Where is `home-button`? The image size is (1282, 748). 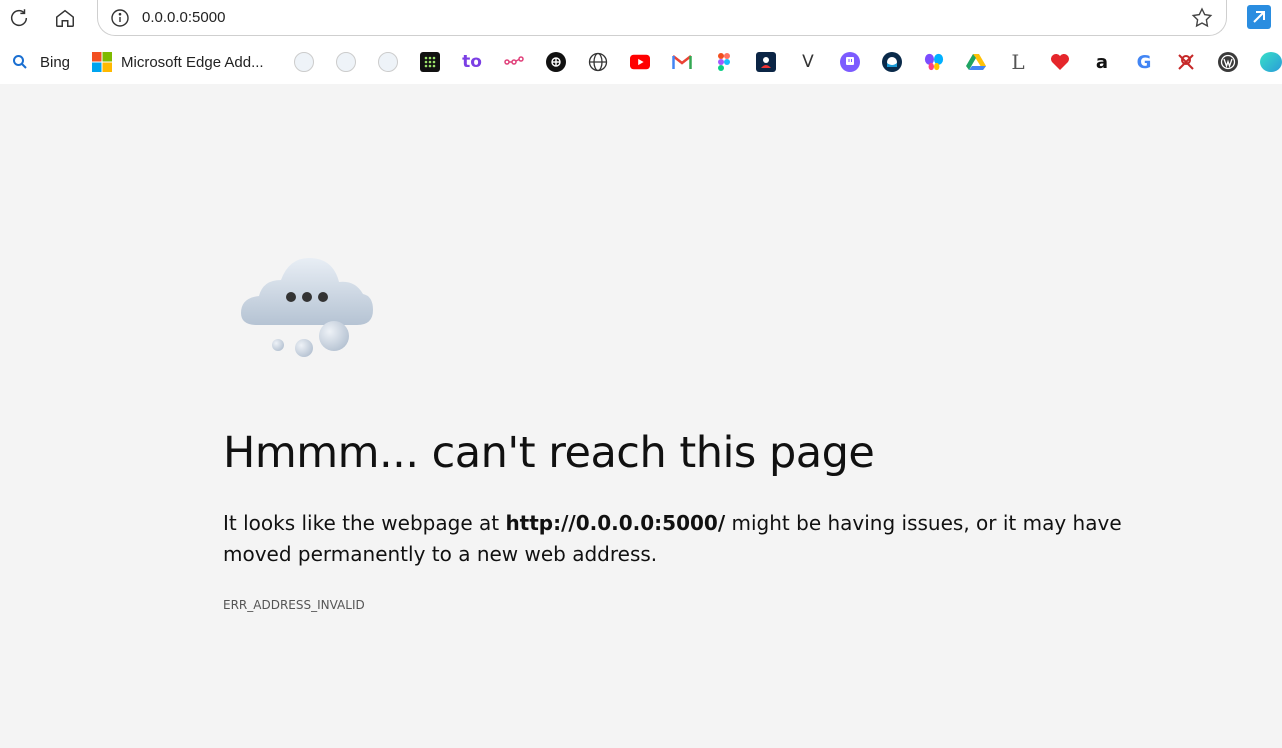
home-button is located at coordinates (65, 18).